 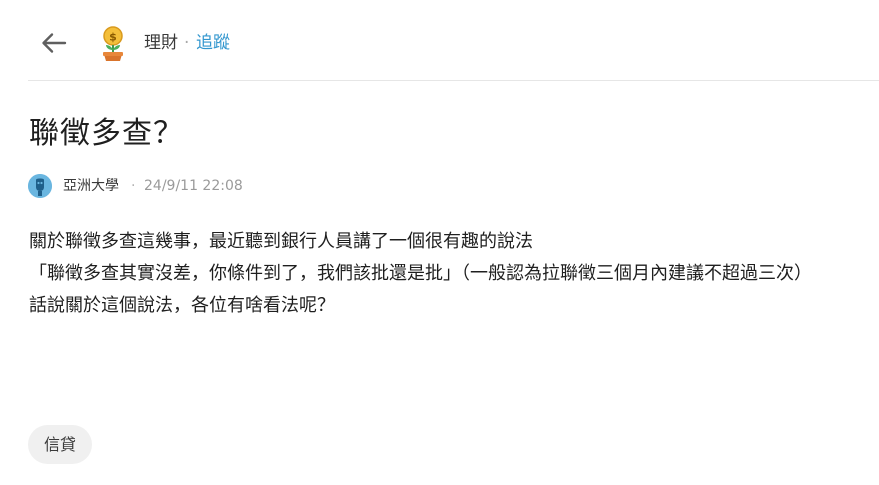 I want to click on money-plant-icon: $, so click(x=113, y=43).